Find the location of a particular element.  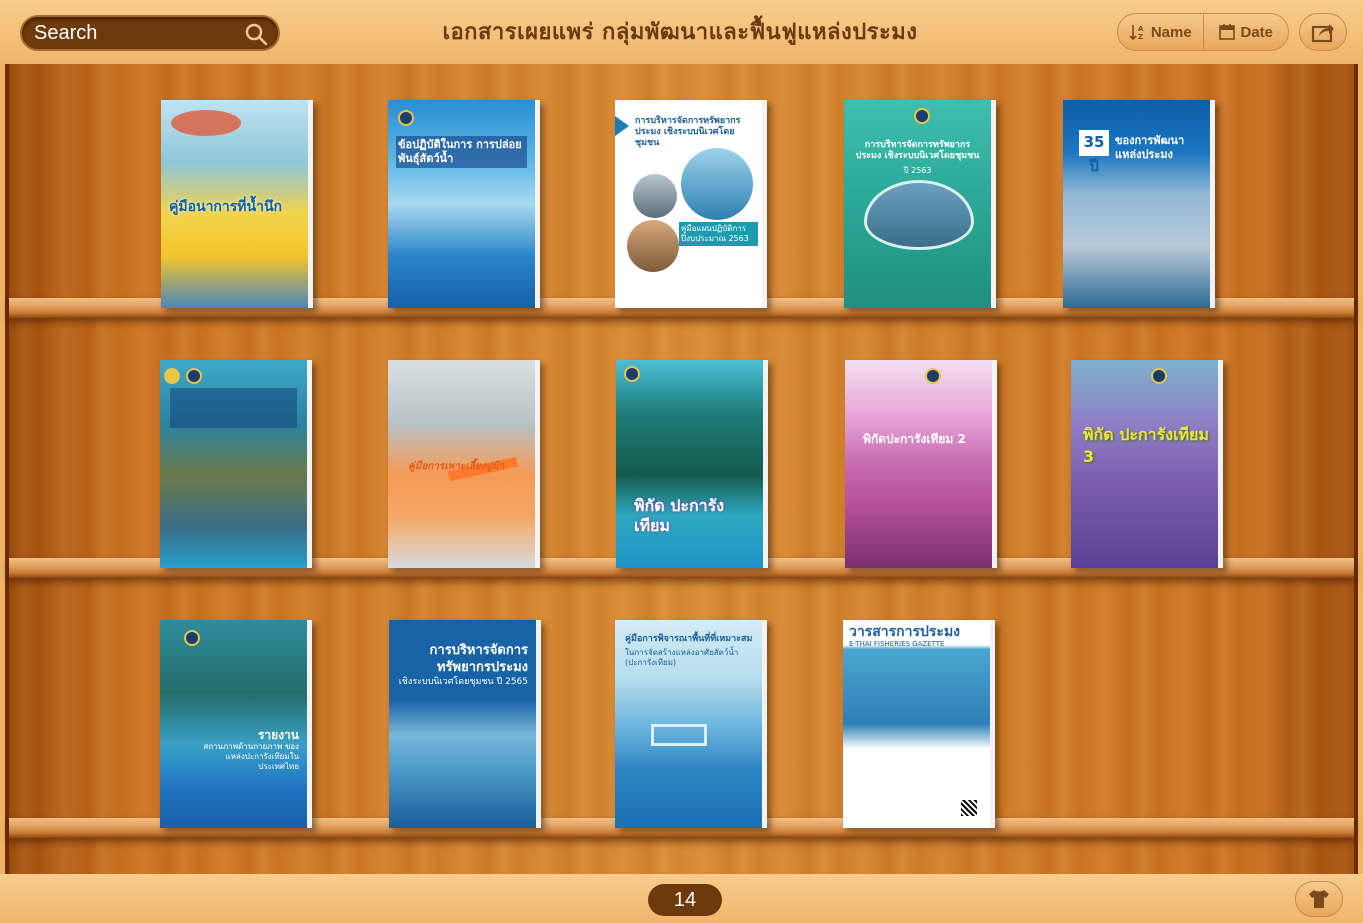

book-cover: คู่มือนาการที่น้ำนึก is located at coordinates (237, 204).